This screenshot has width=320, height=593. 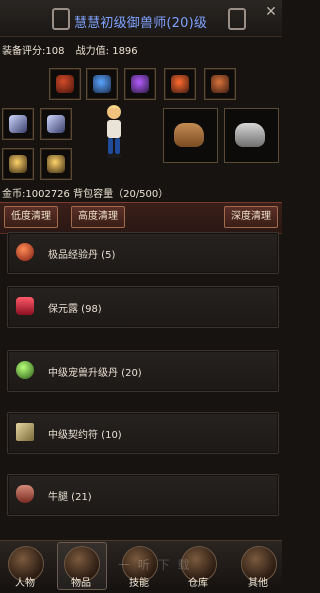 What do you see at coordinates (98, 217) in the screenshot?
I see `high-clean-button: 高度清理` at bounding box center [98, 217].